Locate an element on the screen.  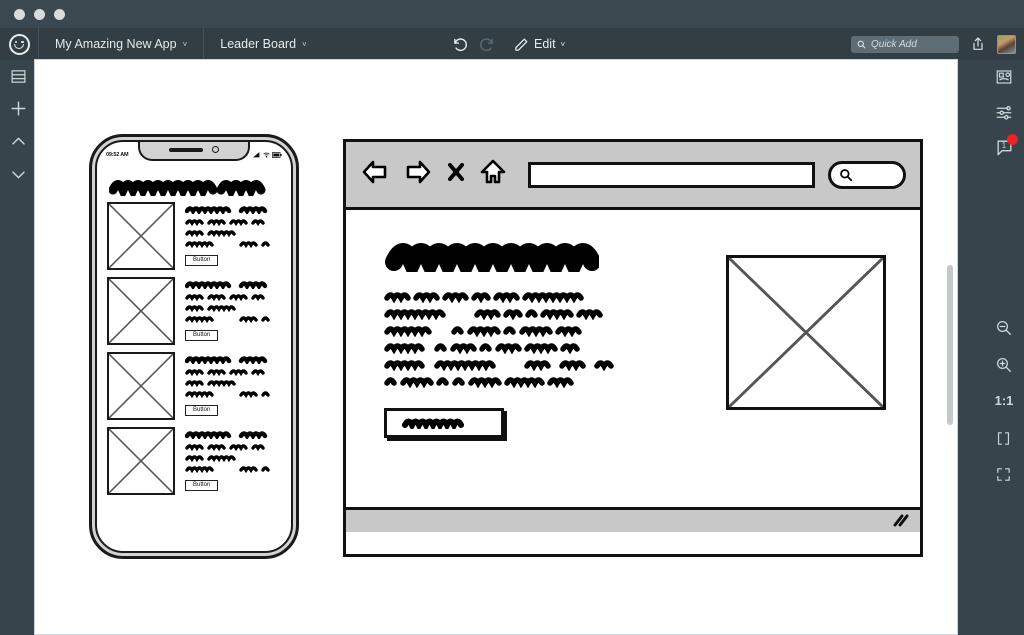
back-arrow-icon is located at coordinates (375, 174).